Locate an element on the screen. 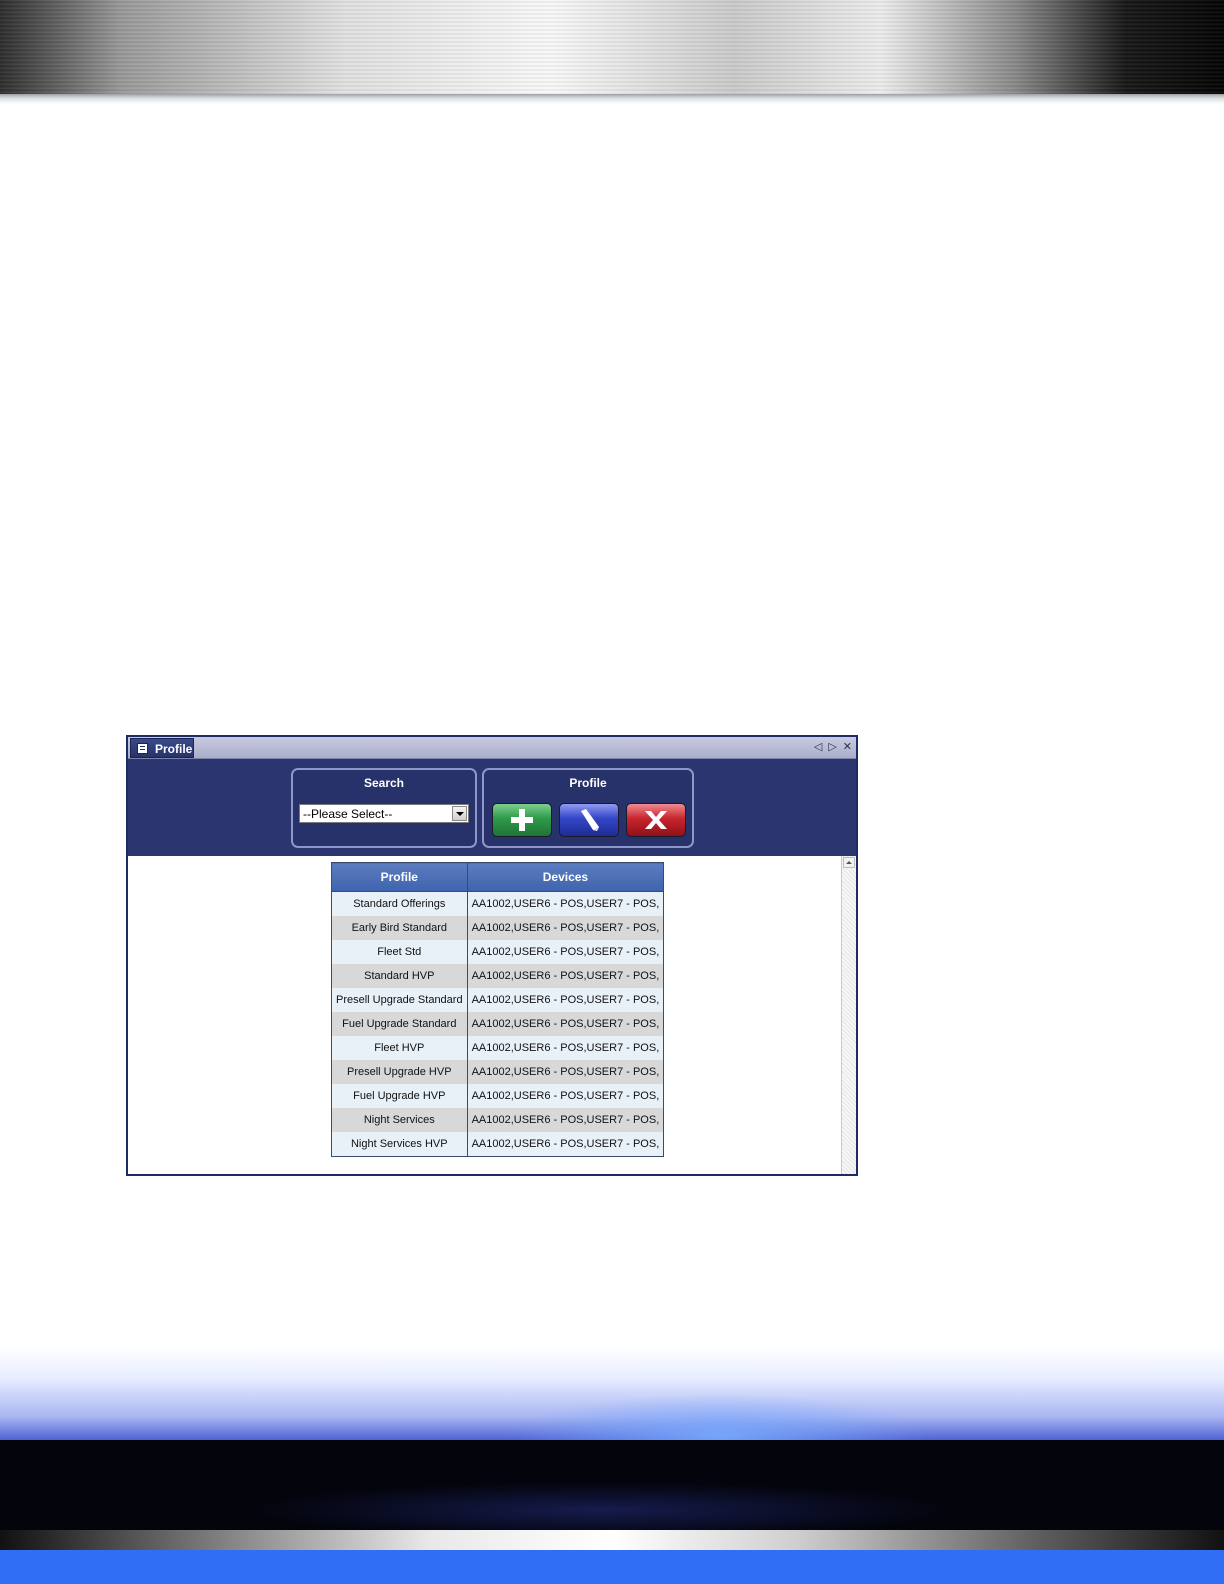 This screenshot has width=1224, height=1584. cell-profile: Night Services HVP is located at coordinates (399, 1144).